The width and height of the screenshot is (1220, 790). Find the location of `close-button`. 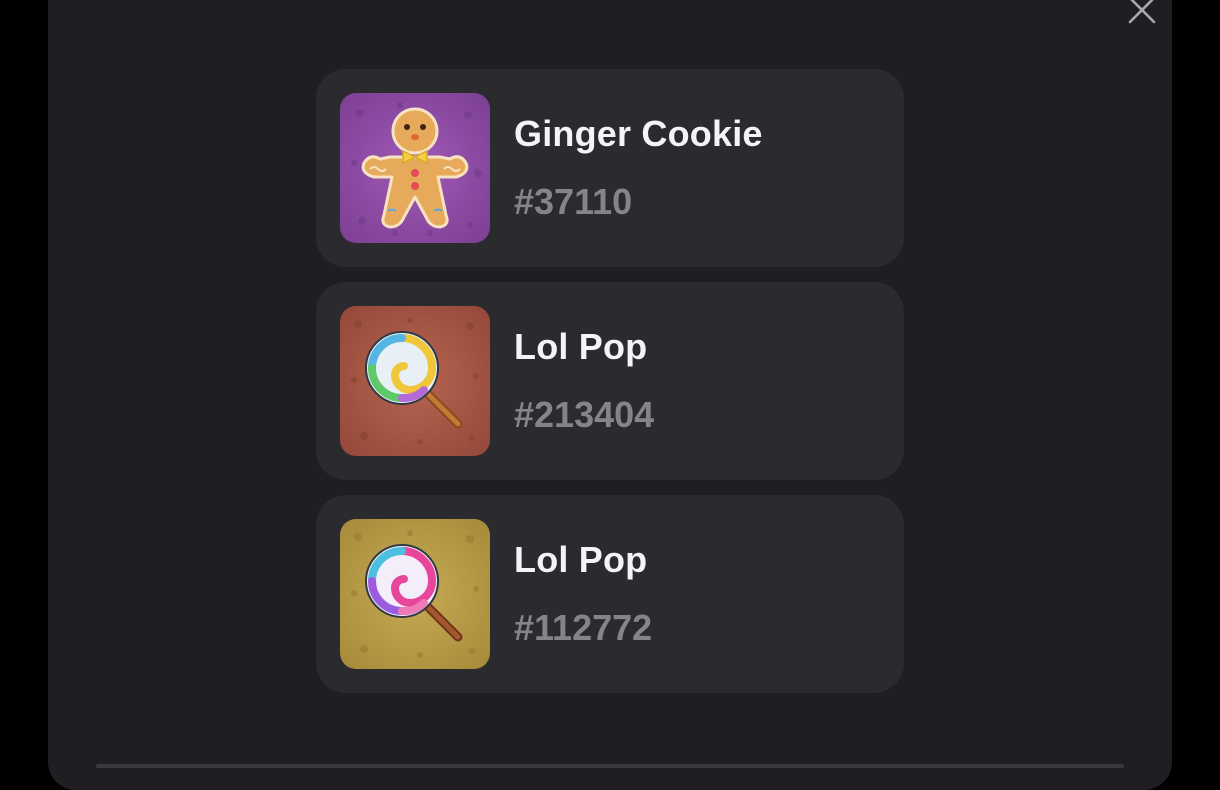

close-button is located at coordinates (1142, 14).